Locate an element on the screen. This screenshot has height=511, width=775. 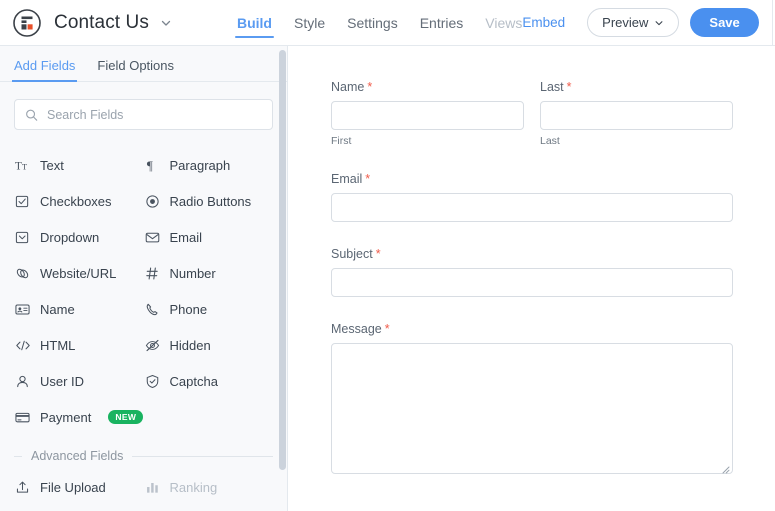
status-badge-new: NEW is located at coordinates (126, 417).